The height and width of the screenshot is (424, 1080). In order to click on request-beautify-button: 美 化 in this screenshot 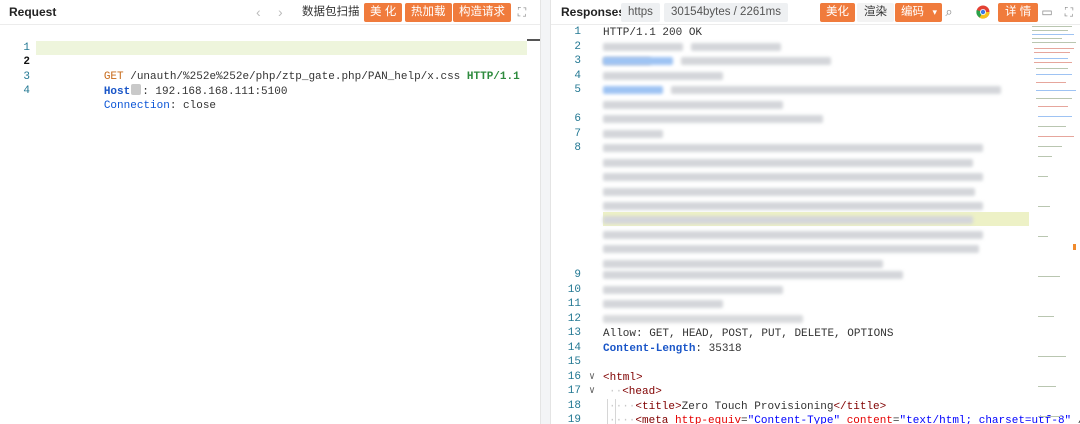, I will do `click(383, 12)`.